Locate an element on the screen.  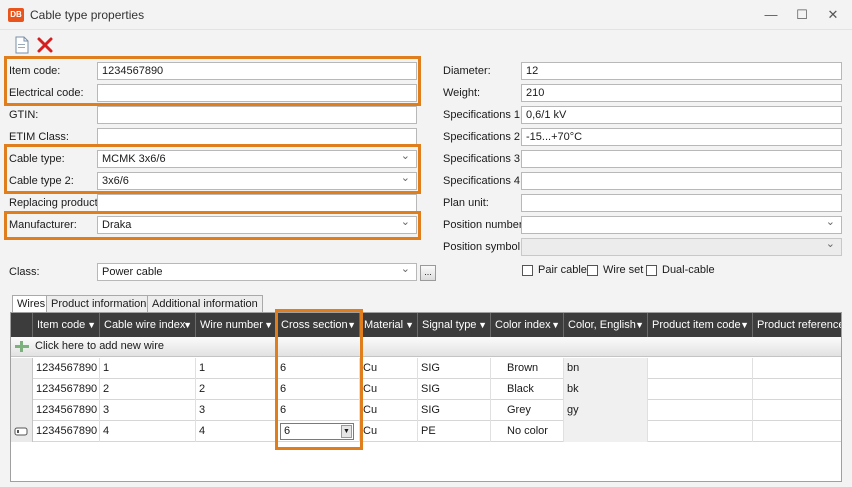
specifications-4-input is located at coordinates (681, 181).